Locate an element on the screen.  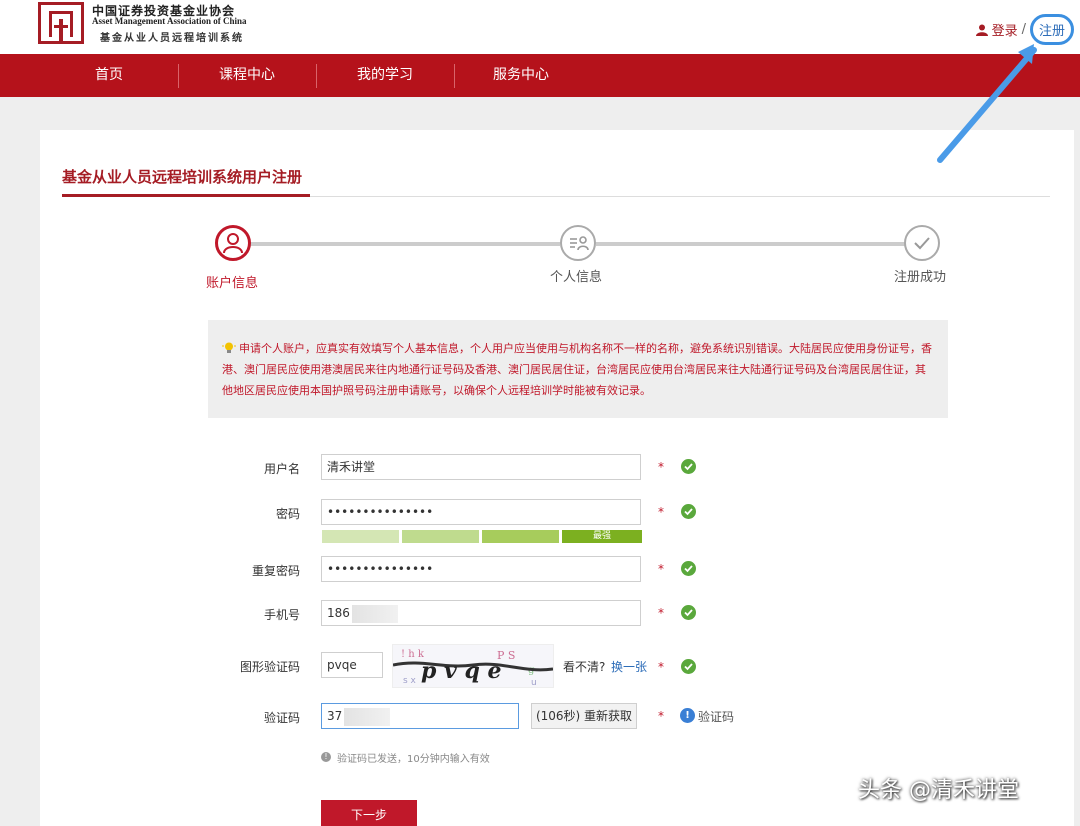
username-label: 用户名 is located at coordinates (281, 469).